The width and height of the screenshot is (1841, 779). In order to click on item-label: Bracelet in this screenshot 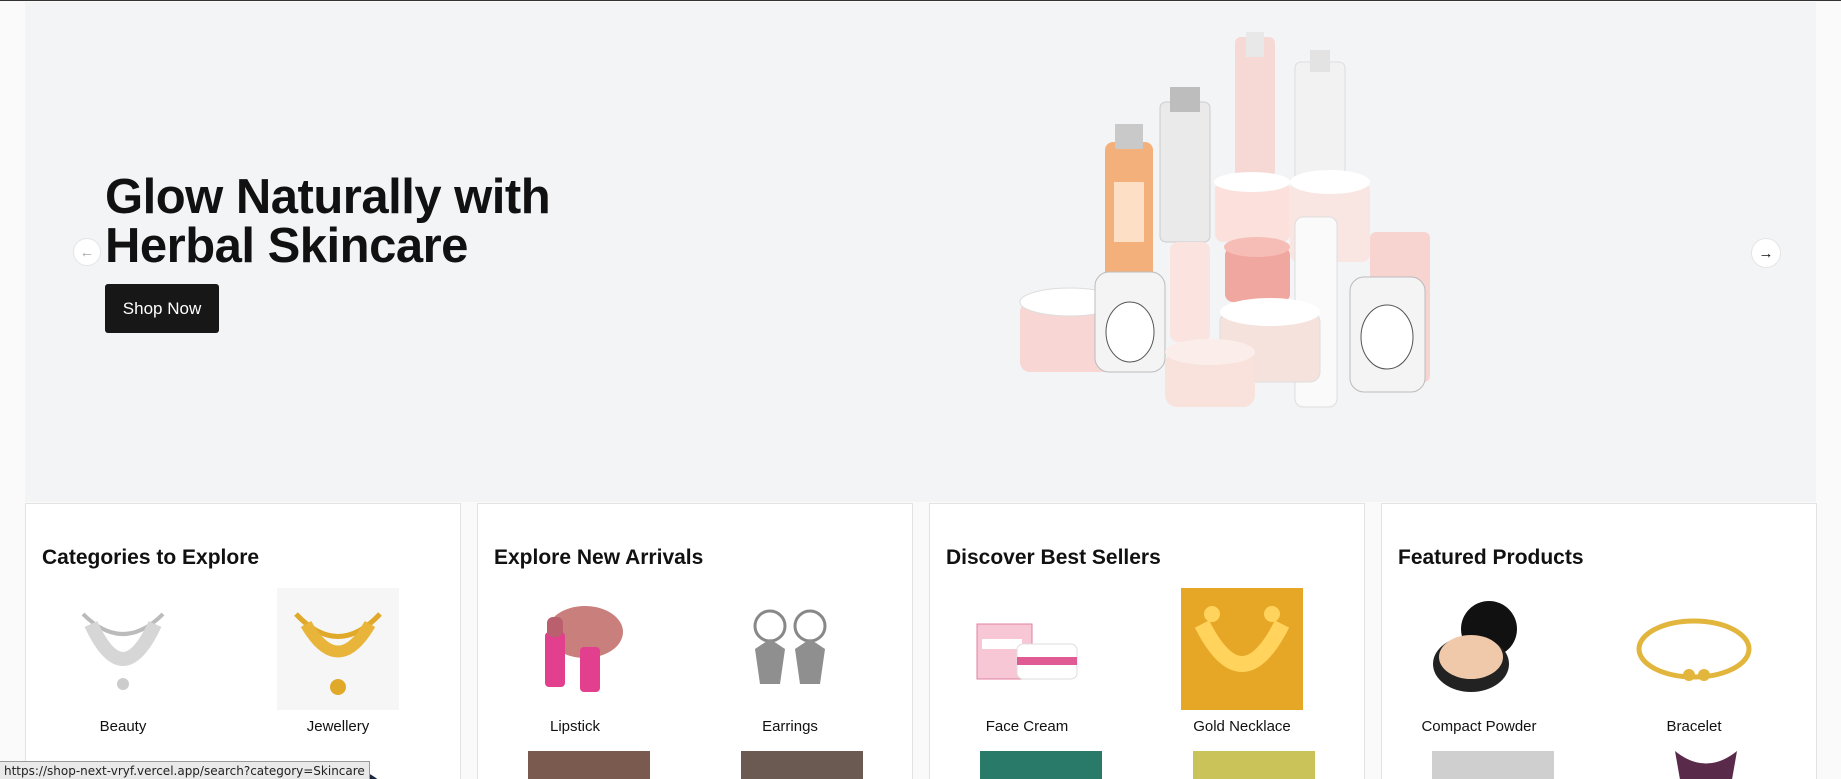, I will do `click(1694, 726)`.